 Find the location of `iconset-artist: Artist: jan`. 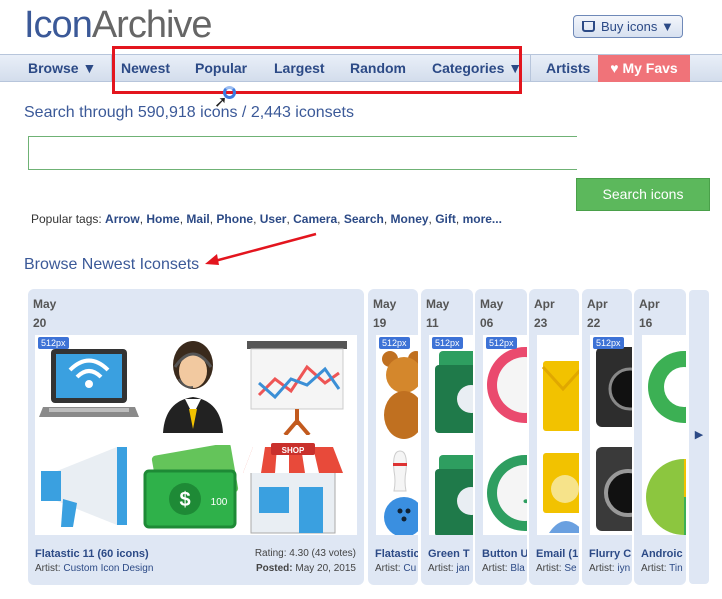

iconset-artist: Artist: jan is located at coordinates (449, 568).